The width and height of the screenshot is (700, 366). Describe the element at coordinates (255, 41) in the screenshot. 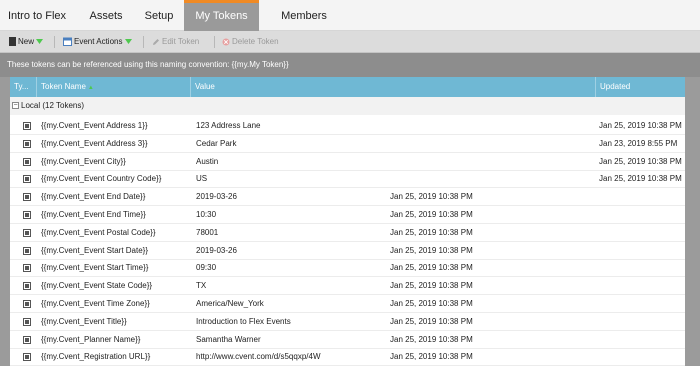

I see `delete-token-label: Delete Token` at that location.